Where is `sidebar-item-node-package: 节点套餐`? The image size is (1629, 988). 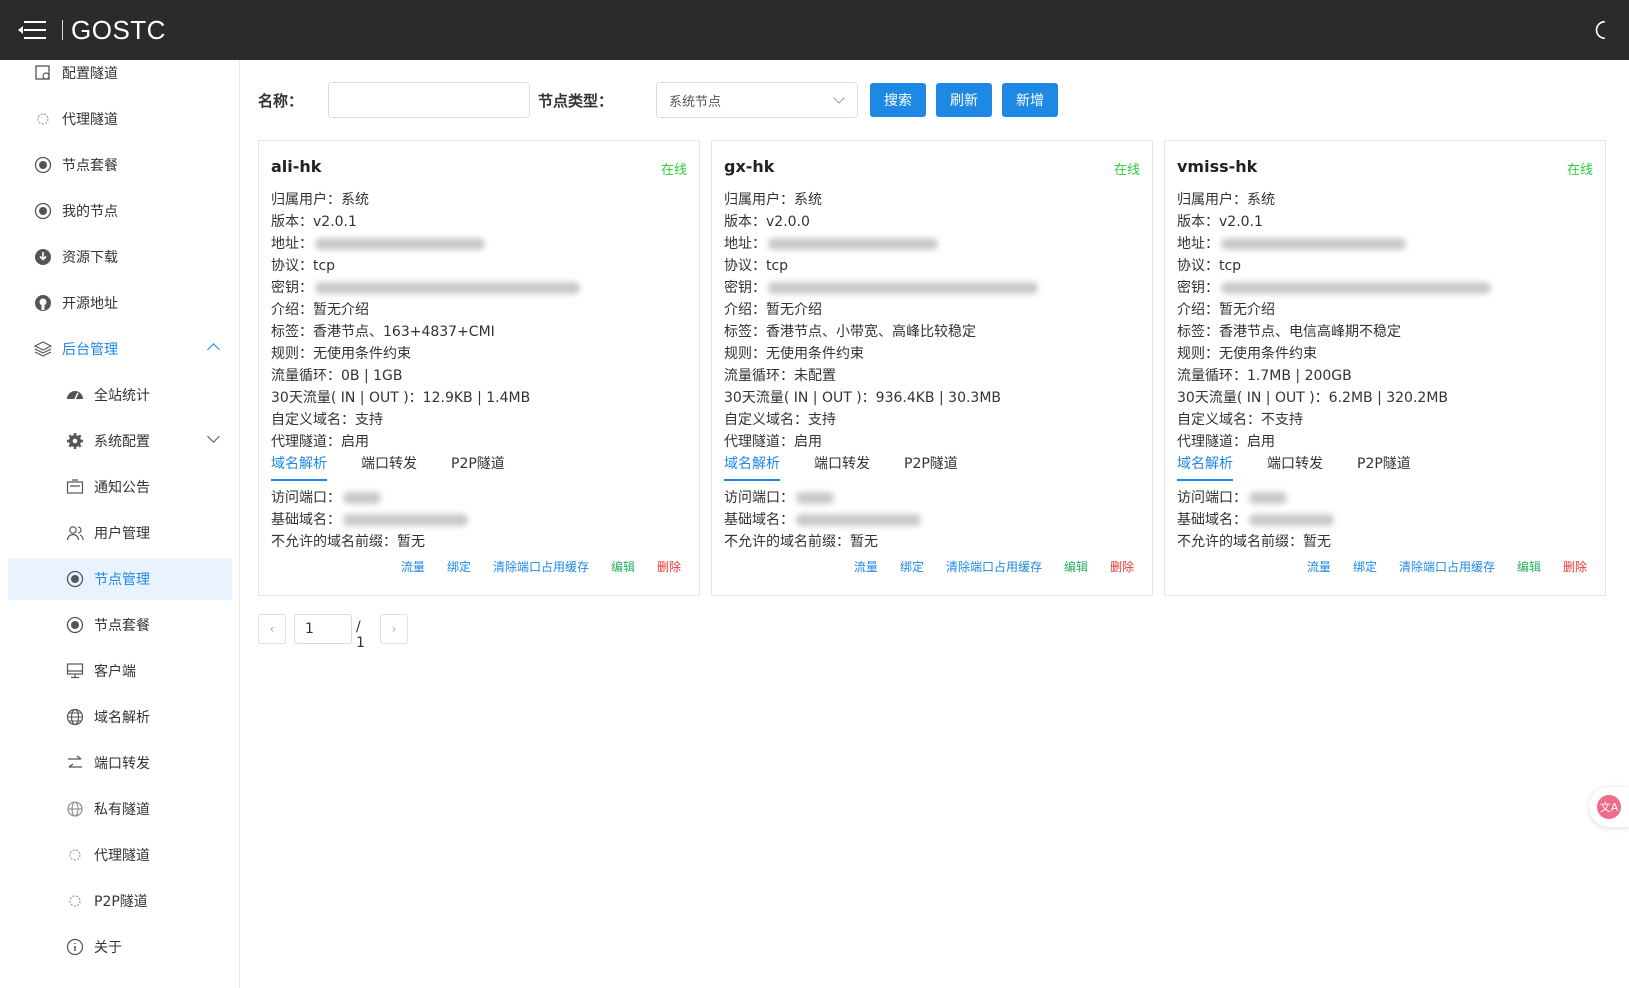 sidebar-item-node-package: 节点套餐 is located at coordinates (120, 165).